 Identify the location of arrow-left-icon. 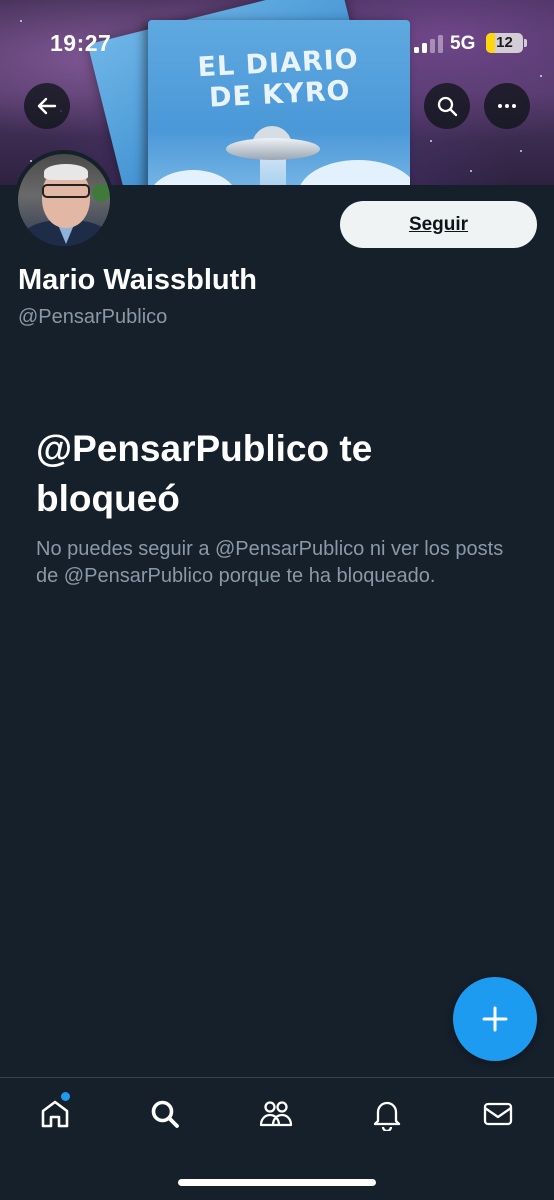
(47, 106).